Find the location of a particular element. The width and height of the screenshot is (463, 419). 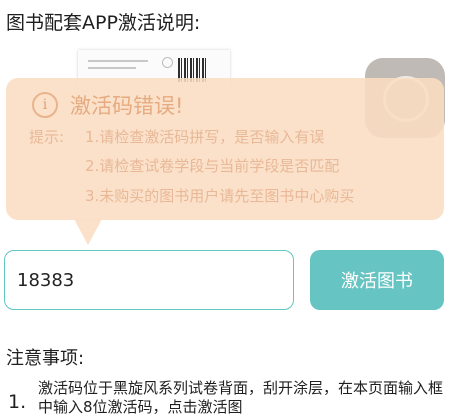

popup-pointer is located at coordinates (88, 232).